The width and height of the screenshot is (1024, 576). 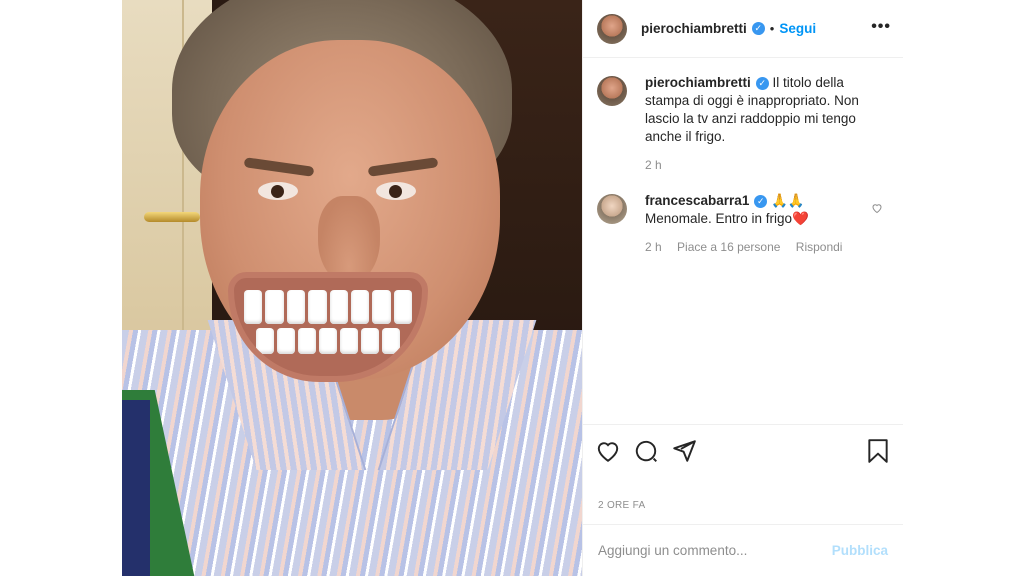 I want to click on suspender-blue, so click(x=136, y=488).